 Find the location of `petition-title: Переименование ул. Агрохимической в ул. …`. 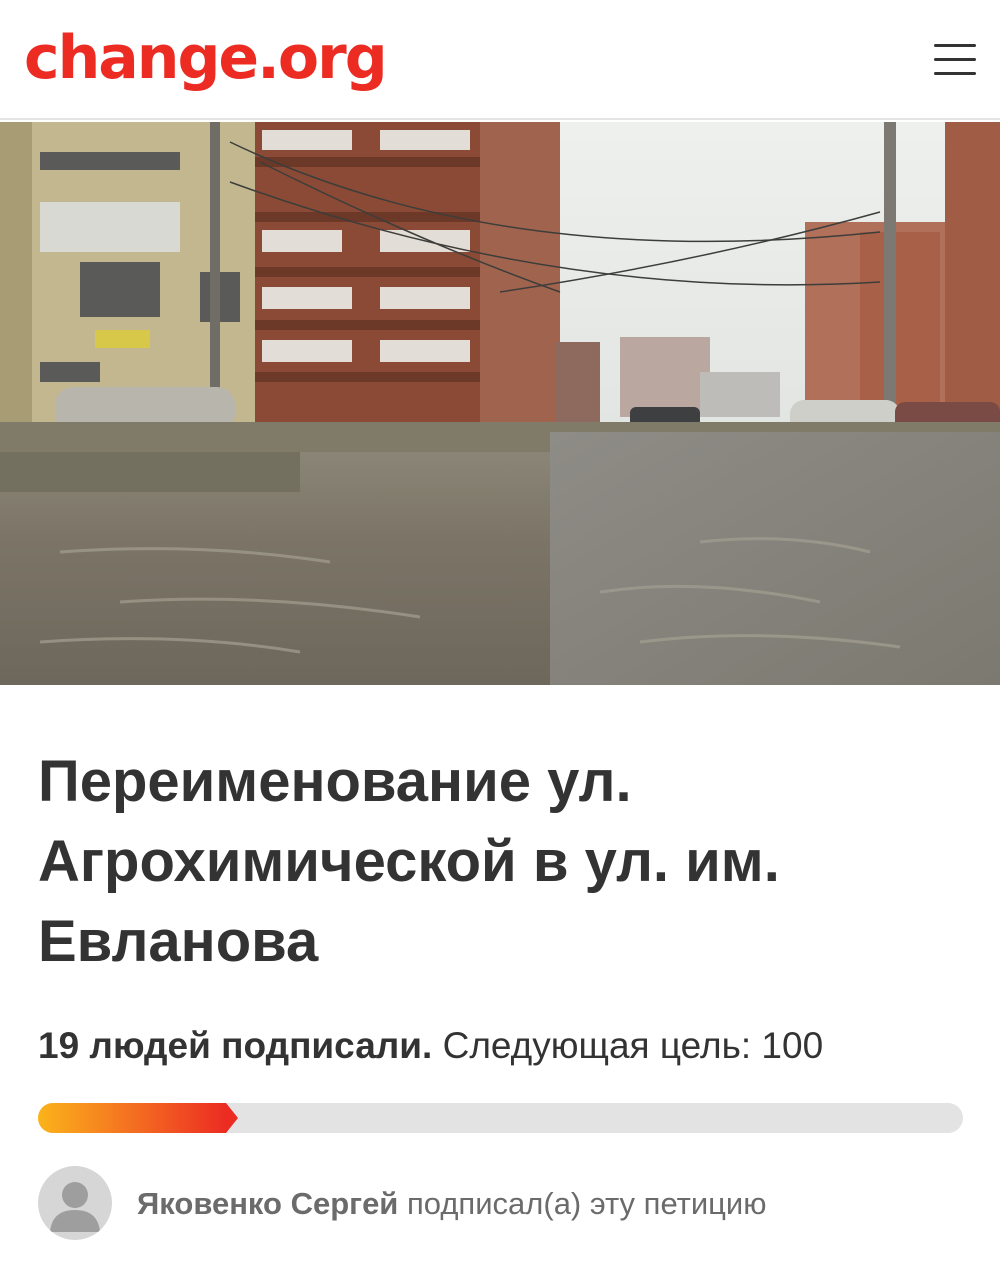

petition-title: Переименование ул. Агрохимической в ул. … is located at coordinates (409, 861).